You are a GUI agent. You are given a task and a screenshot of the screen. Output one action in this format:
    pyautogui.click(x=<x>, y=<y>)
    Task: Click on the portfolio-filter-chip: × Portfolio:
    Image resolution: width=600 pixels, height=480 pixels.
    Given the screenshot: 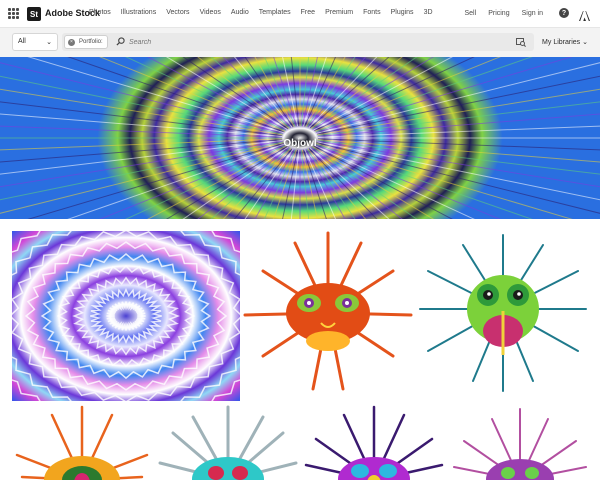 What is the action you would take?
    pyautogui.click(x=86, y=42)
    